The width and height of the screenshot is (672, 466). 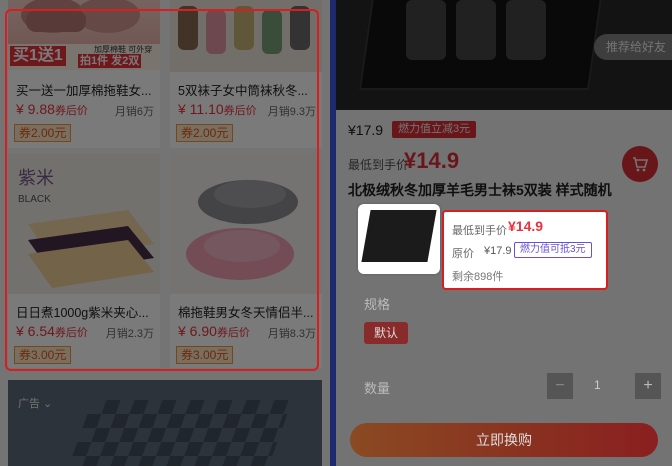 What do you see at coordinates (377, 304) in the screenshot?
I see `spec-label: 规格` at bounding box center [377, 304].